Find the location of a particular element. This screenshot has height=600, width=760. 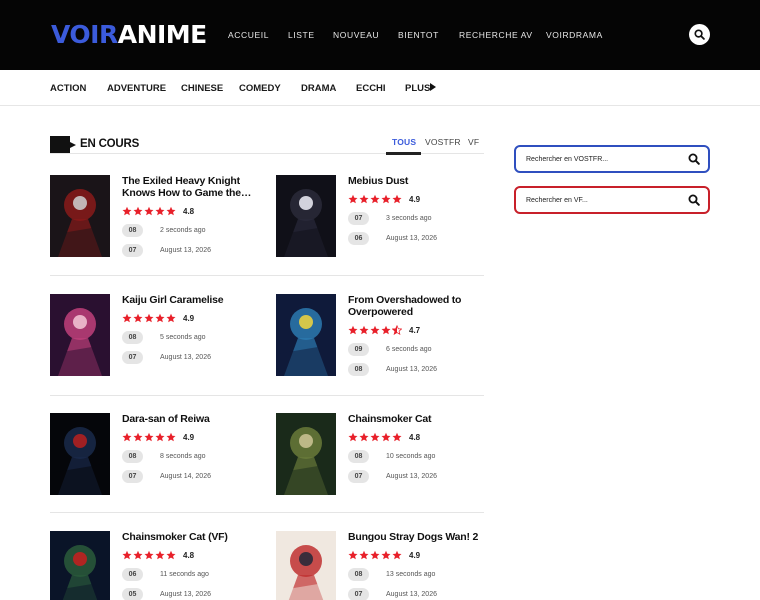

header-search-button is located at coordinates (699, 34).